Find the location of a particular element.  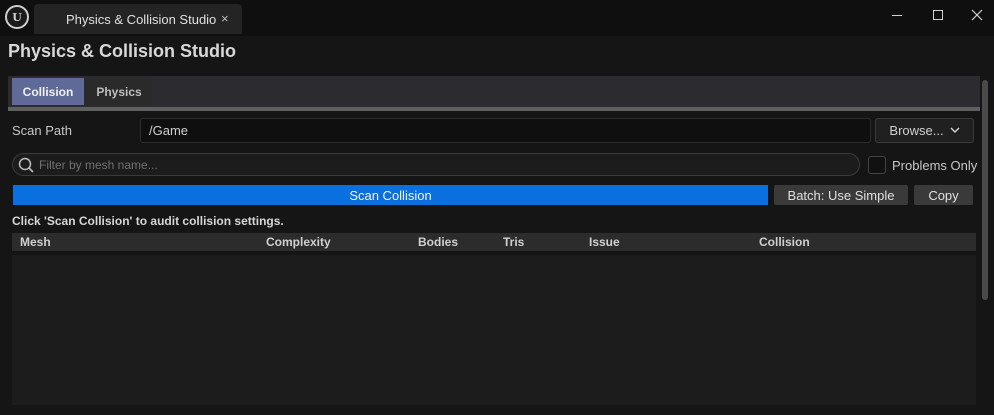

document-tab: Physics & Collision Studio × is located at coordinates (138, 19).